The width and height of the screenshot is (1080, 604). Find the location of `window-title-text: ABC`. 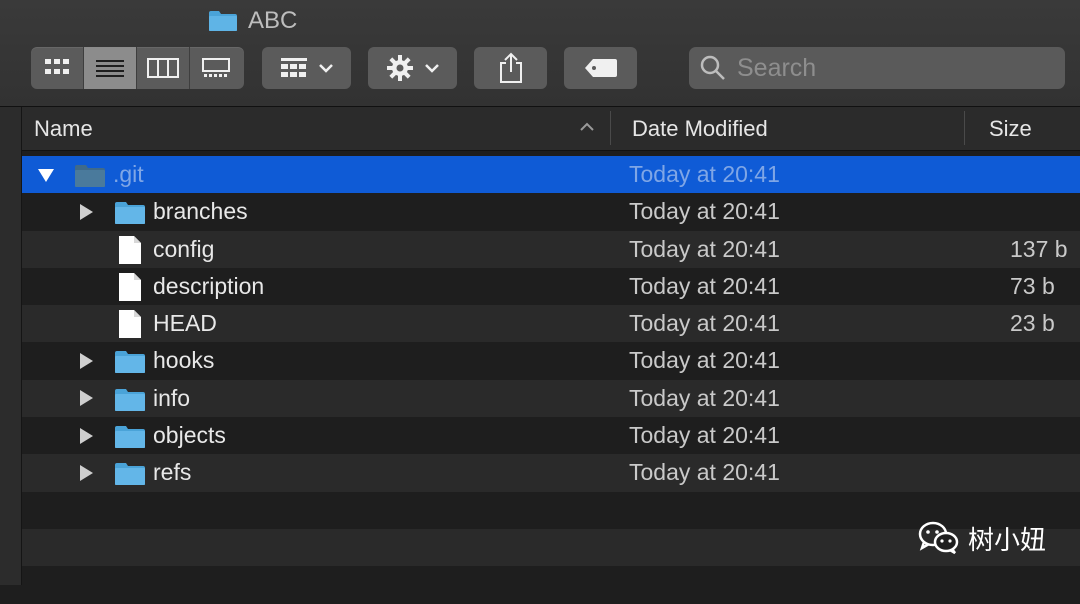

window-title-text: ABC is located at coordinates (273, 20).